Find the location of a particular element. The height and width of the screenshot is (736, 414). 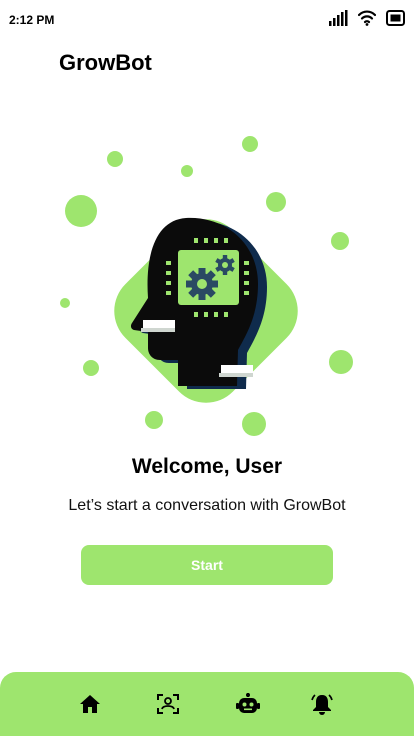

scan-icon is located at coordinates (168, 704).